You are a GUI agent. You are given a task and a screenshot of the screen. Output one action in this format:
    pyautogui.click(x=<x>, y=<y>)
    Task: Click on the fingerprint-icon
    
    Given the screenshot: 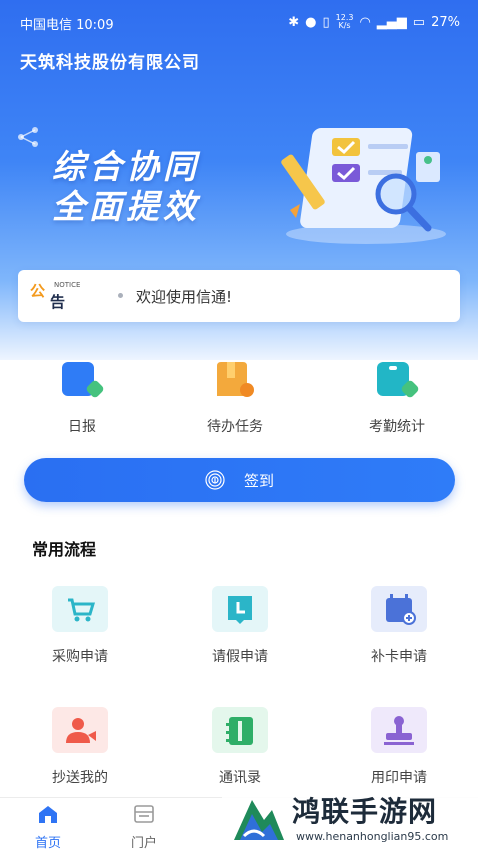 What is the action you would take?
    pyautogui.click(x=215, y=480)
    